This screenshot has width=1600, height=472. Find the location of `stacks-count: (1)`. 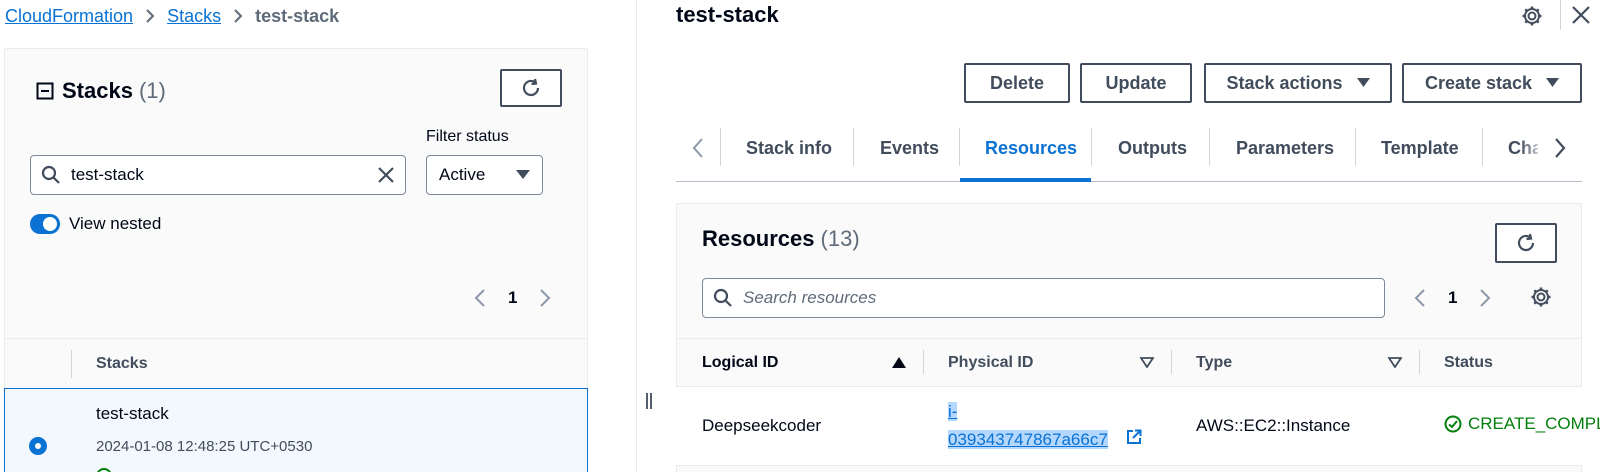

stacks-count: (1) is located at coordinates (152, 90).